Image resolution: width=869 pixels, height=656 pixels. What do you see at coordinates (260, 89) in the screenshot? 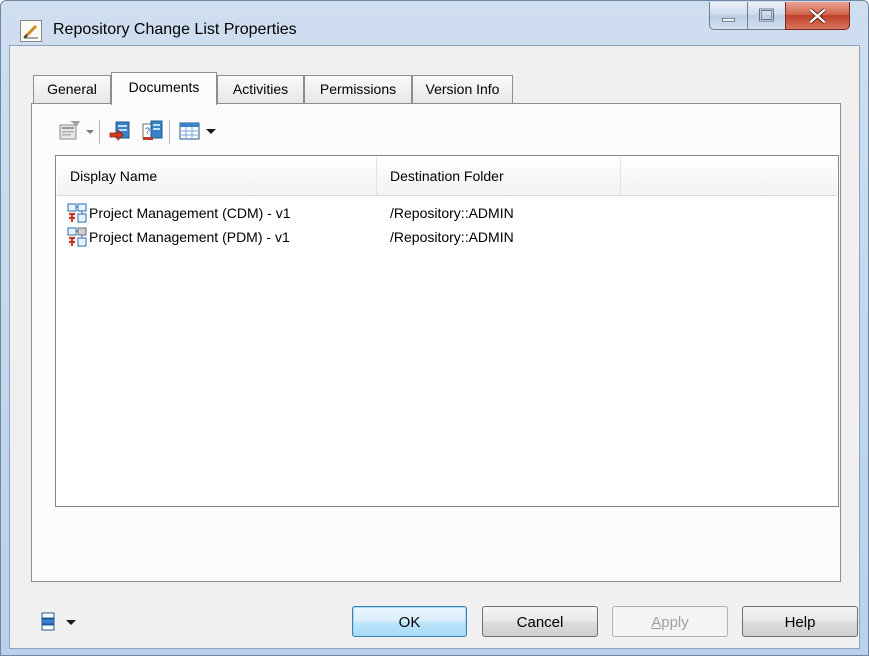
I see `tab-activities: Activities` at bounding box center [260, 89].